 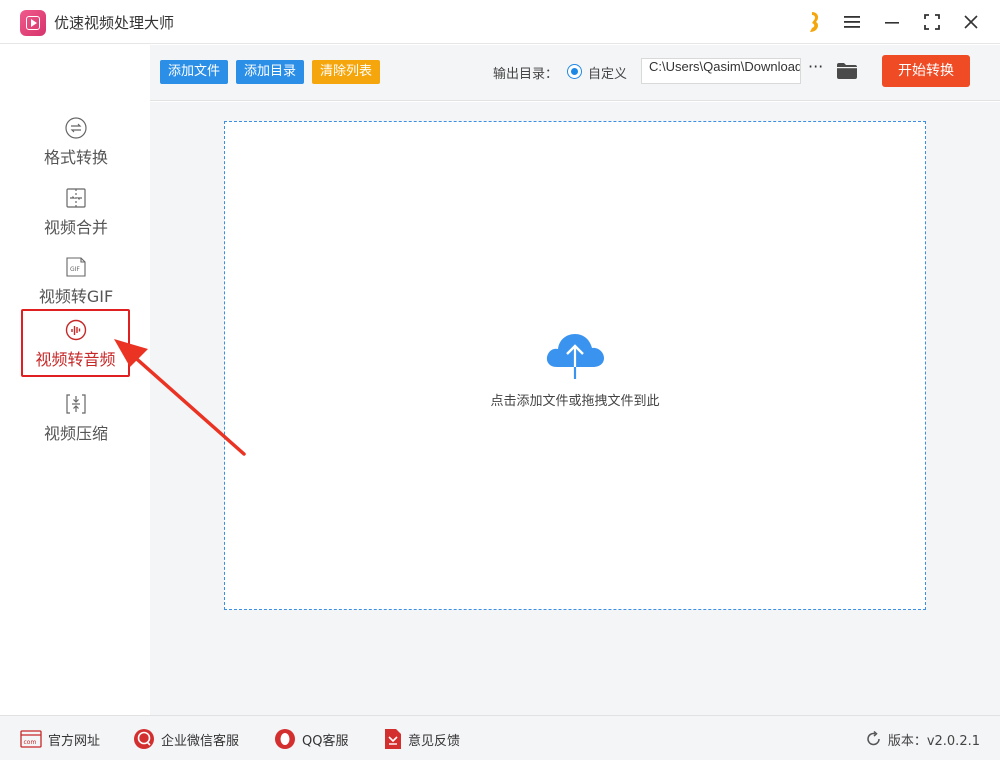 What do you see at coordinates (75, 157) in the screenshot?
I see `sidebar-item-label: 格式转换` at bounding box center [75, 157].